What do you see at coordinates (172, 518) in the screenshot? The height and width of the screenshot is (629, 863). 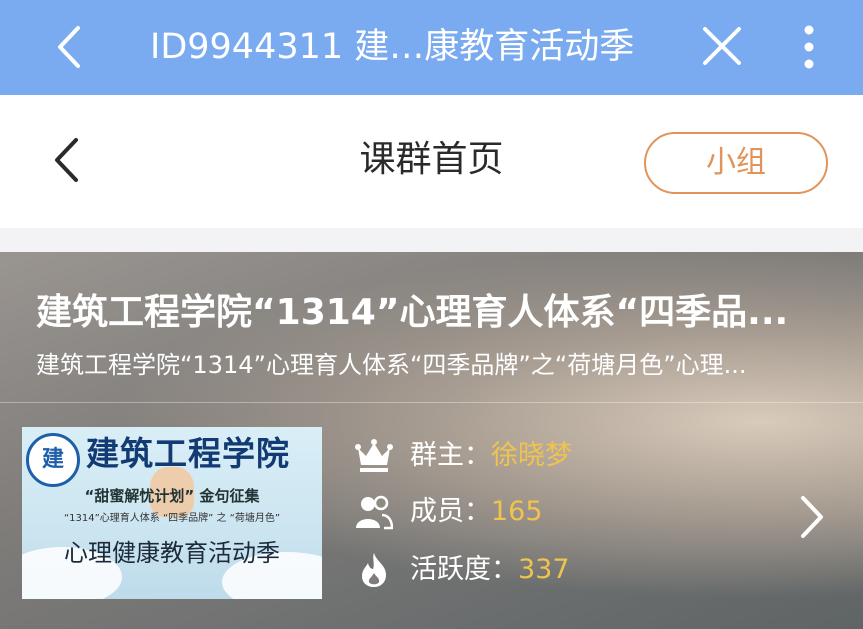 I see `cover-line2: “1314”心理育人体系 “四季品牌” 之 “荷塘月色”` at bounding box center [172, 518].